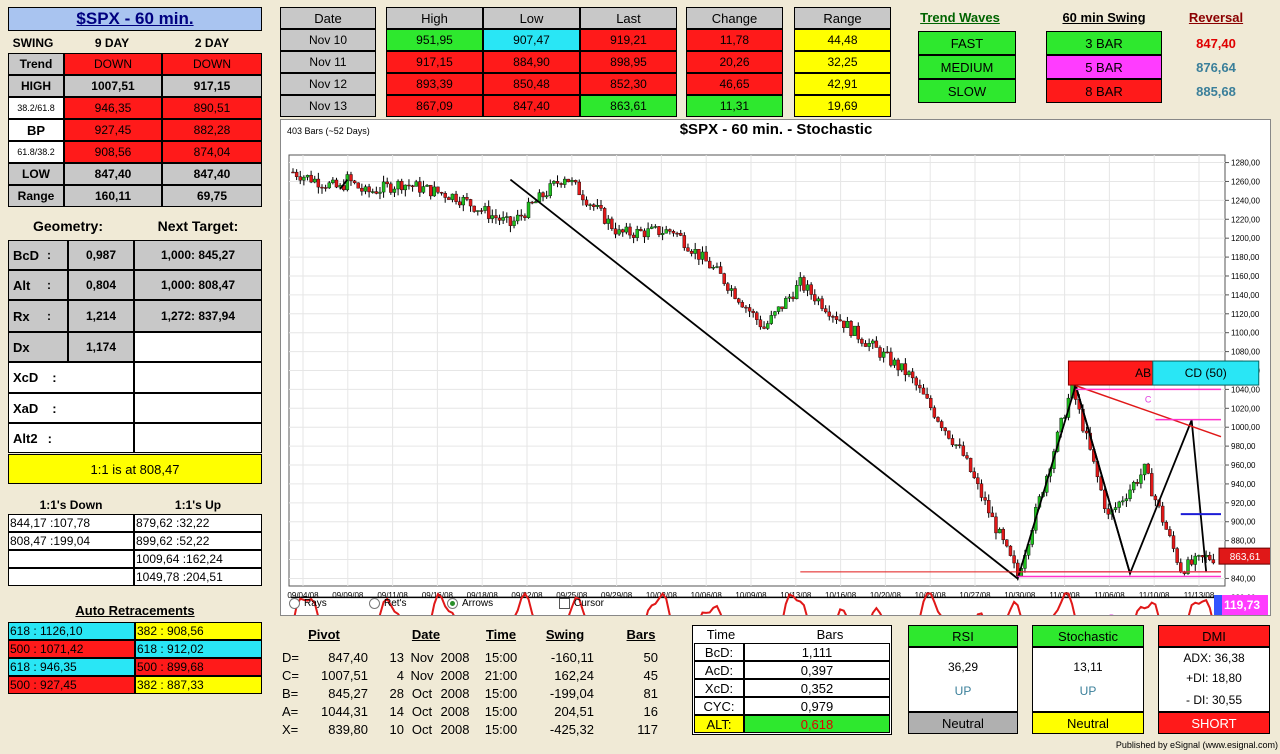 This screenshot has width=1280, height=754. What do you see at coordinates (212, 174) in the screenshot?
I see `swing-low-2day: 847,40` at bounding box center [212, 174].